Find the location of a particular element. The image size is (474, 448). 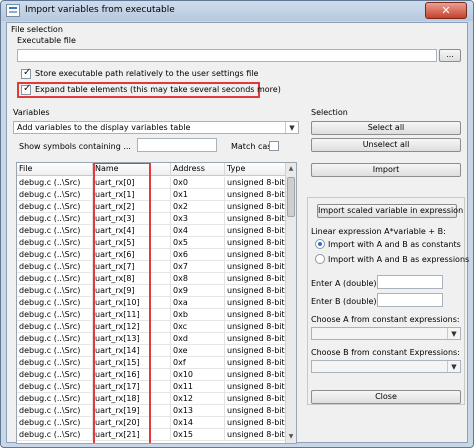

import-scaled-button: Import scaled variable in expression is located at coordinates (390, 211).